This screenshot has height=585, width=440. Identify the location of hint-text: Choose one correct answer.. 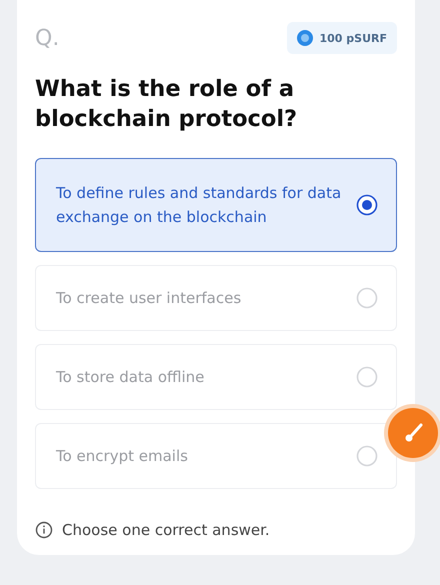
(166, 530).